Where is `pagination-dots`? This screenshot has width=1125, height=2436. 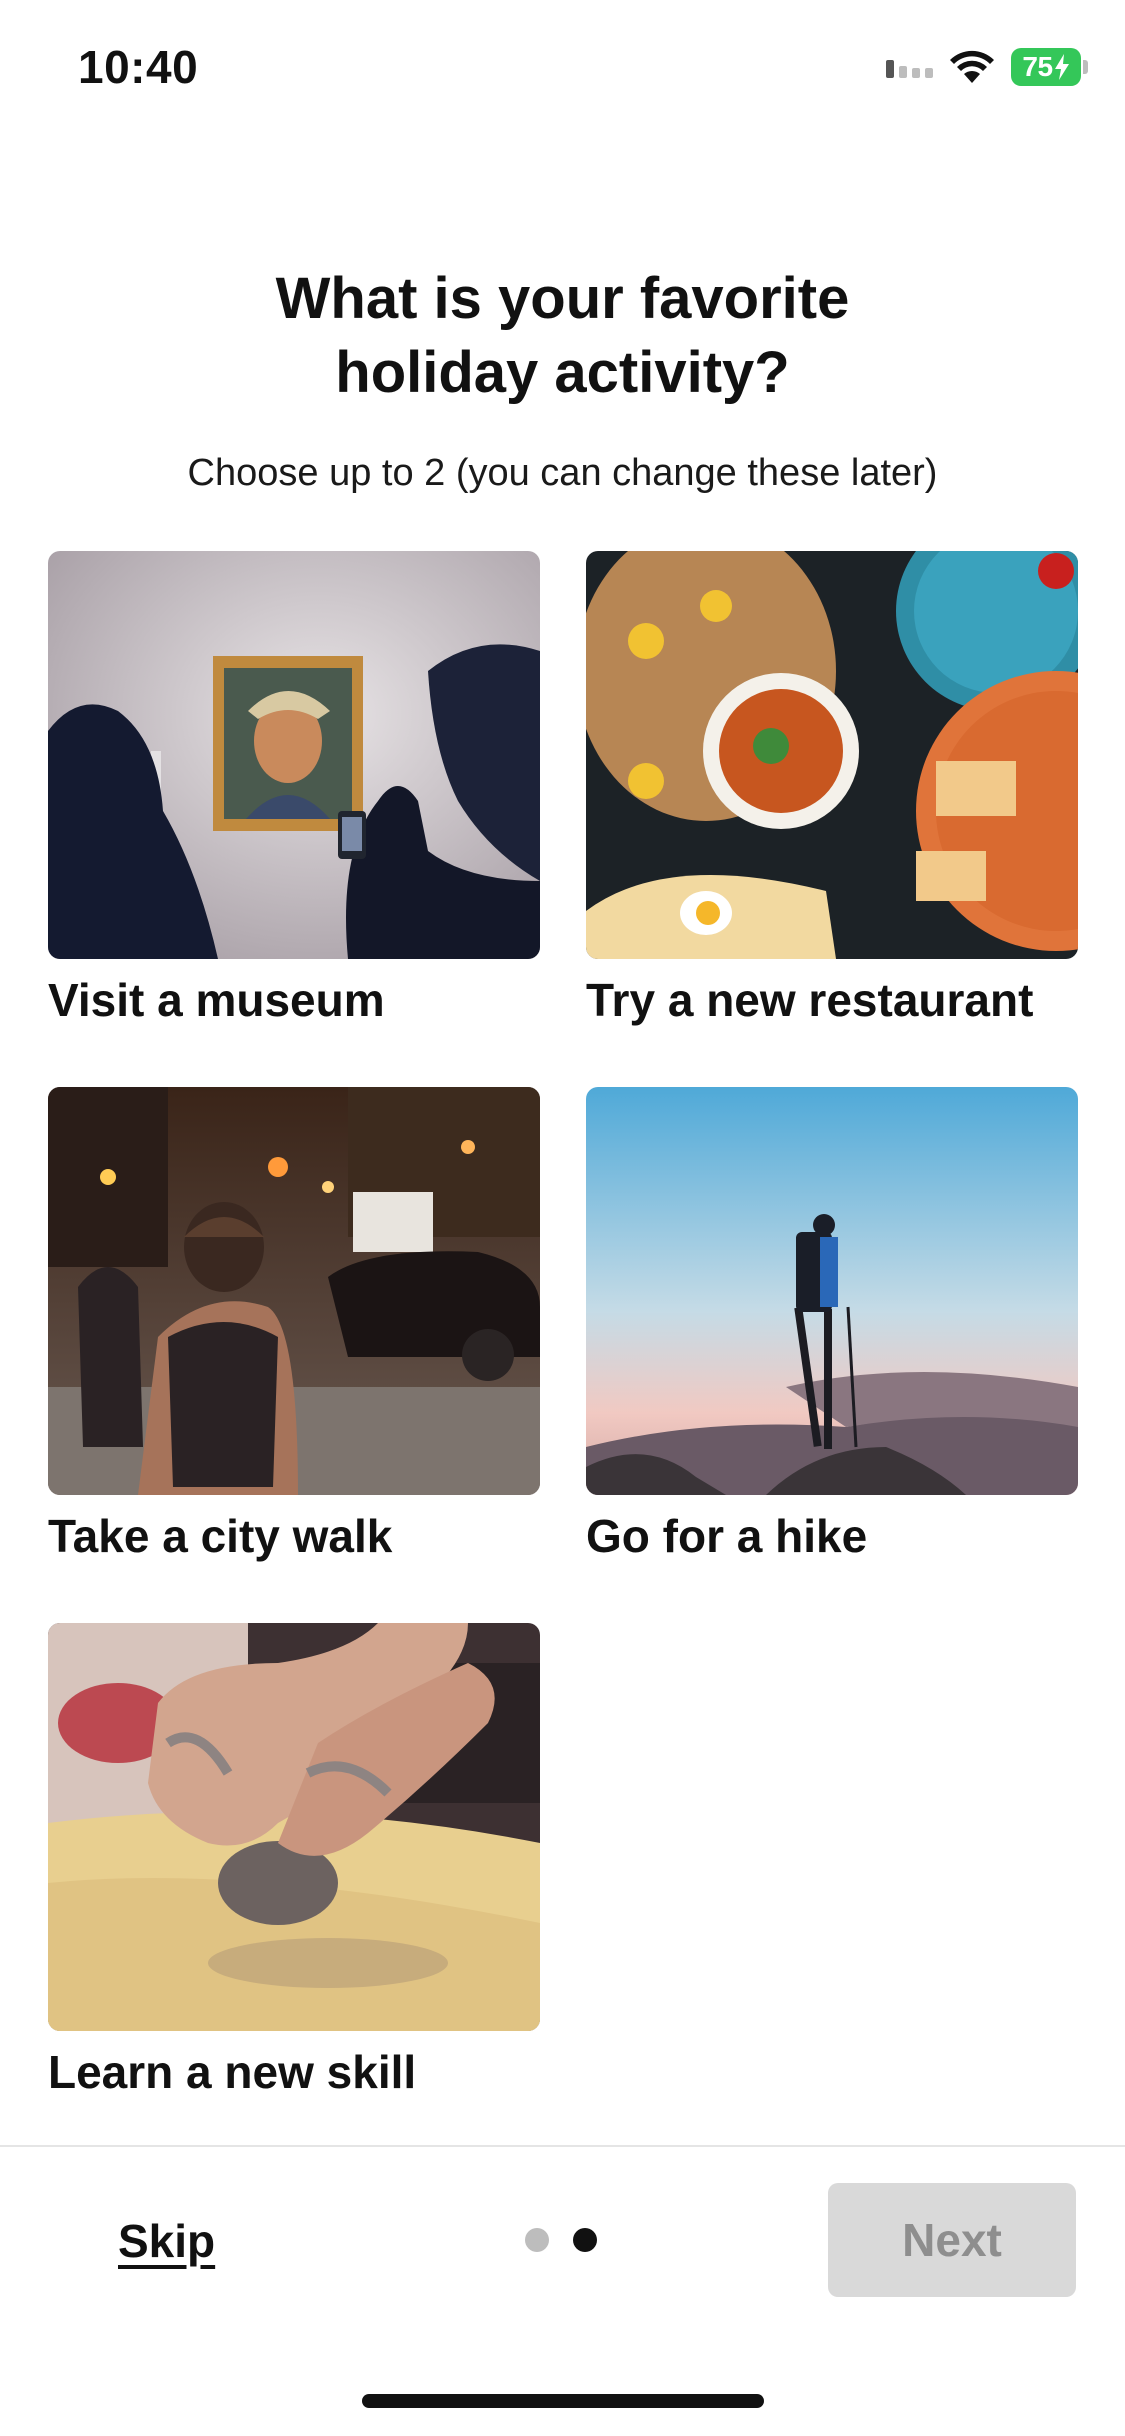
pagination-dots is located at coordinates (561, 2240).